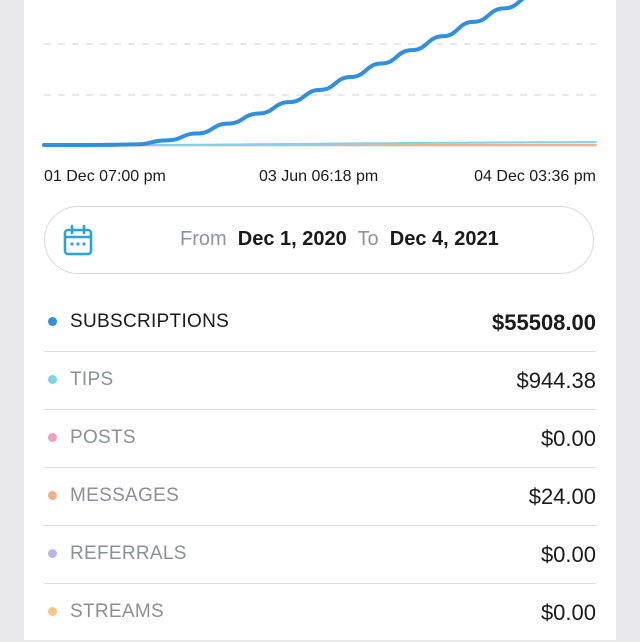 This screenshot has width=640, height=642. Describe the element at coordinates (320, 323) in the screenshot. I see `earnings-row-subscriptions: SUBSCRIPTIONS $55508.00` at that location.